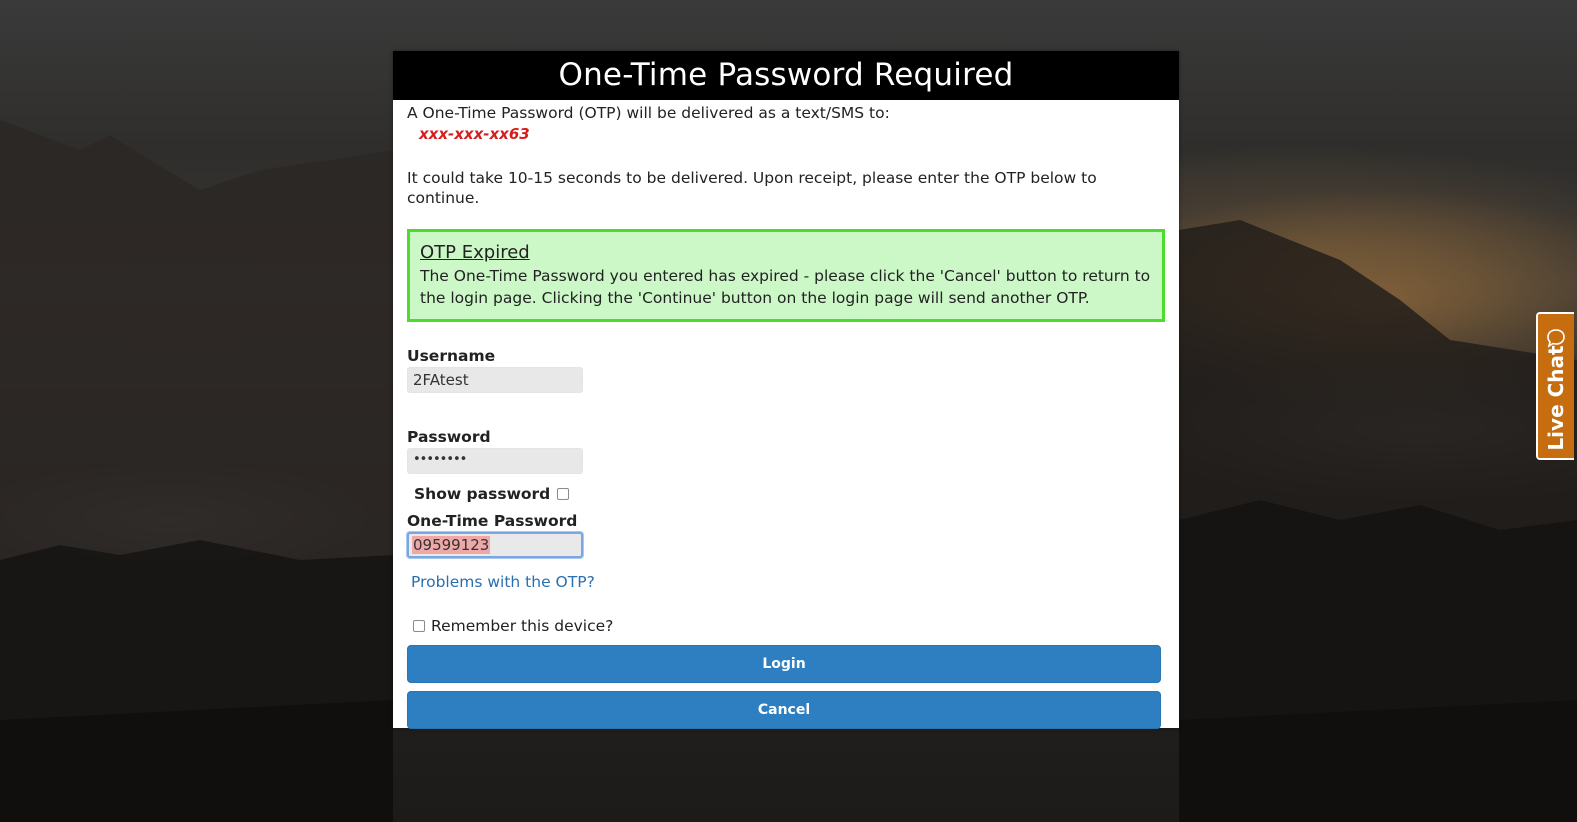 The width and height of the screenshot is (1577, 822). I want to click on live-chat-label: Live Chat, so click(1556, 398).